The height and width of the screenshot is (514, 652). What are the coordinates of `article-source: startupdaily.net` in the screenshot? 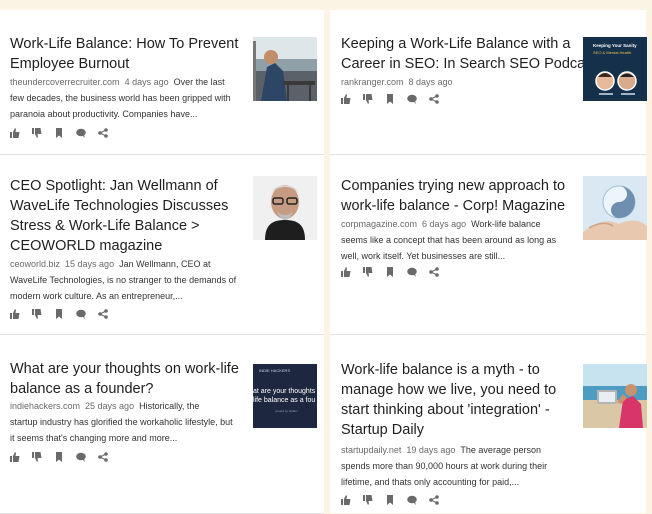 It's located at (371, 450).